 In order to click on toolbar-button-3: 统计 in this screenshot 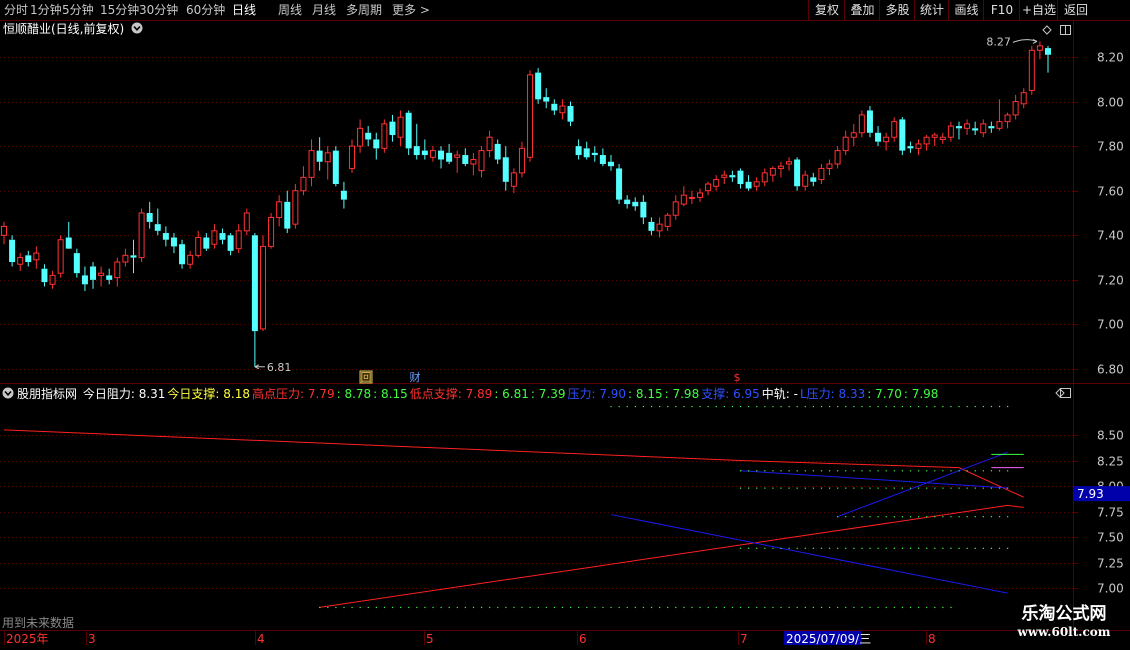, I will do `click(931, 10)`.